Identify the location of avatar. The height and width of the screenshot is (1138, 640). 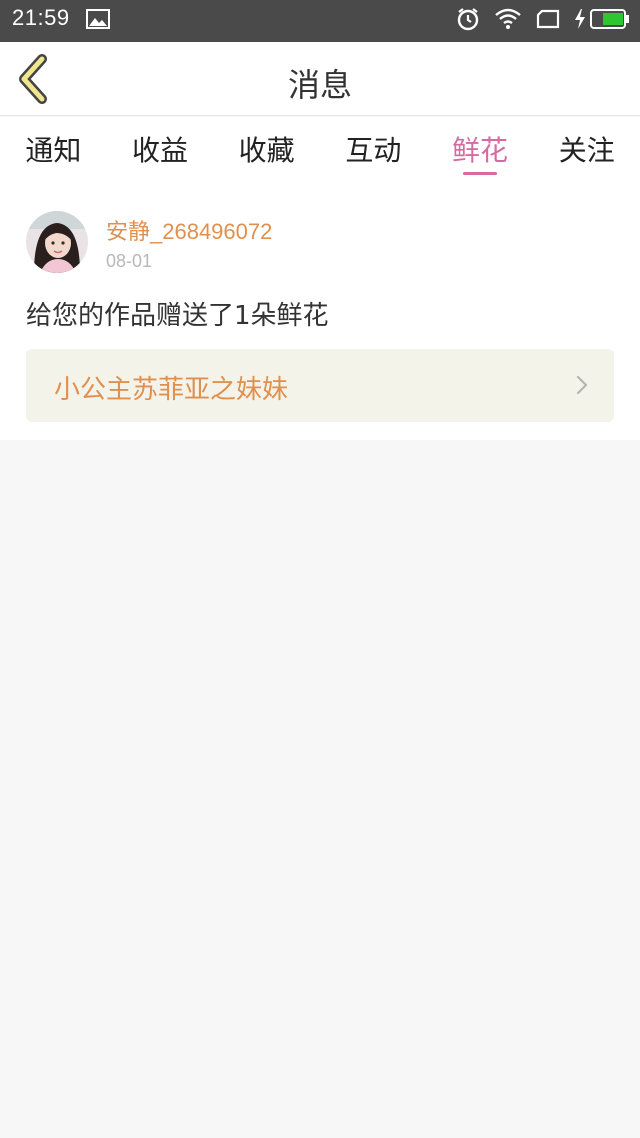
(57, 242).